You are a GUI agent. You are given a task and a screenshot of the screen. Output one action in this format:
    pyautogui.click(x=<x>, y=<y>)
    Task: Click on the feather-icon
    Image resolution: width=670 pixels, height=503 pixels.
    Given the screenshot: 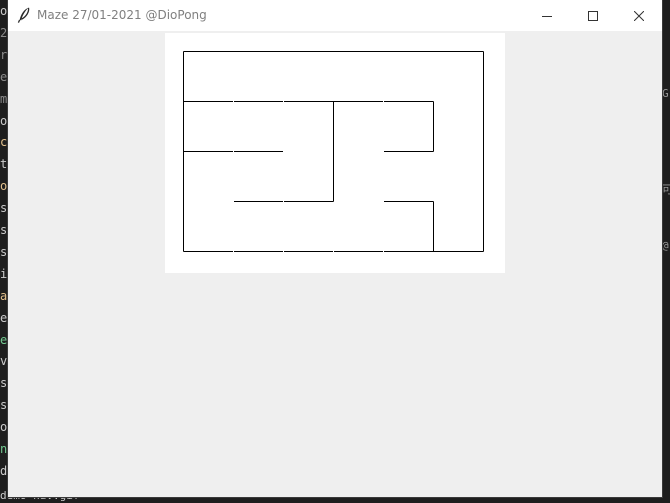 What is the action you would take?
    pyautogui.click(x=24, y=15)
    